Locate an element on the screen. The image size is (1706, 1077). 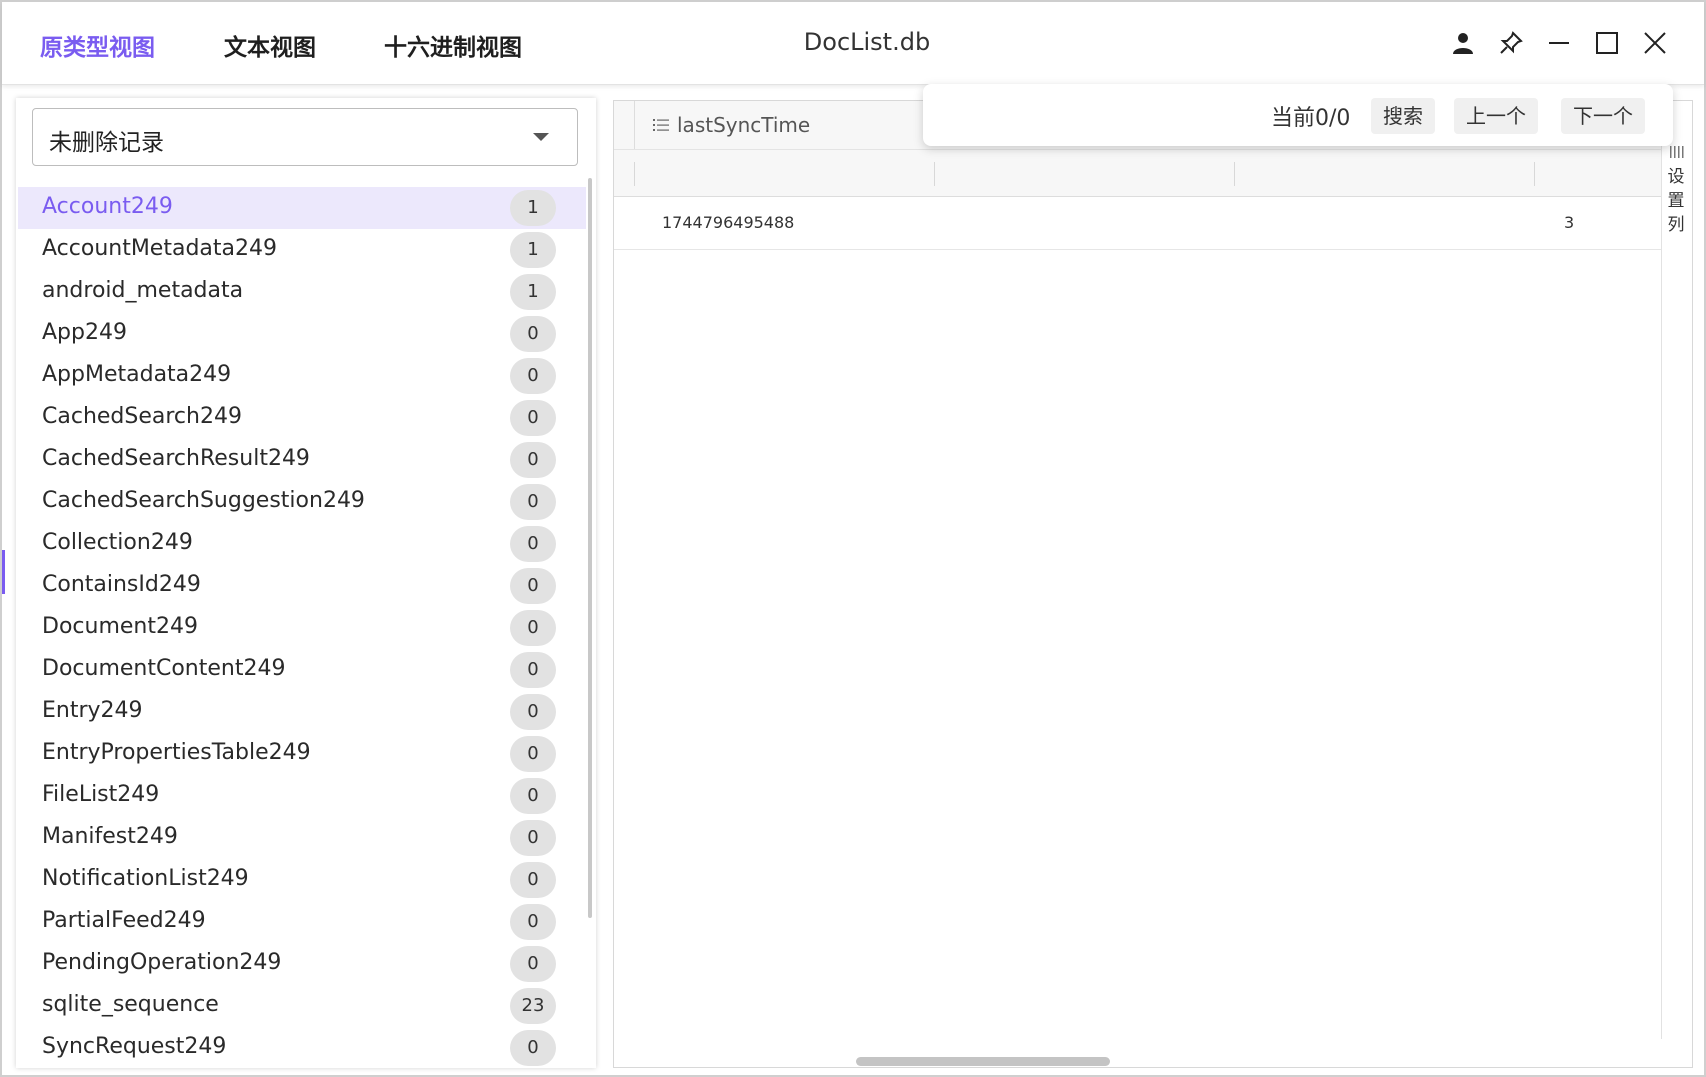
search-status: 当前0/0 is located at coordinates (1311, 118).